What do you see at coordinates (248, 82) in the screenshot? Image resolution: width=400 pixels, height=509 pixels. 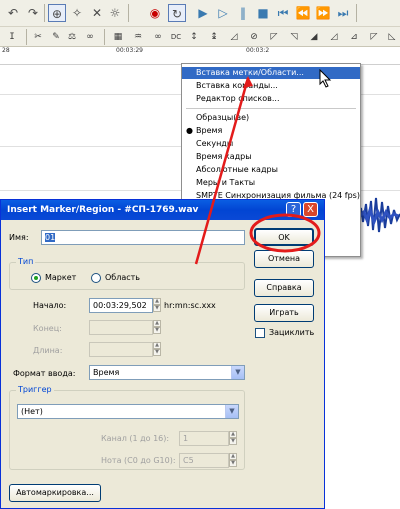 I see `arrow-head-icon` at bounding box center [248, 82].